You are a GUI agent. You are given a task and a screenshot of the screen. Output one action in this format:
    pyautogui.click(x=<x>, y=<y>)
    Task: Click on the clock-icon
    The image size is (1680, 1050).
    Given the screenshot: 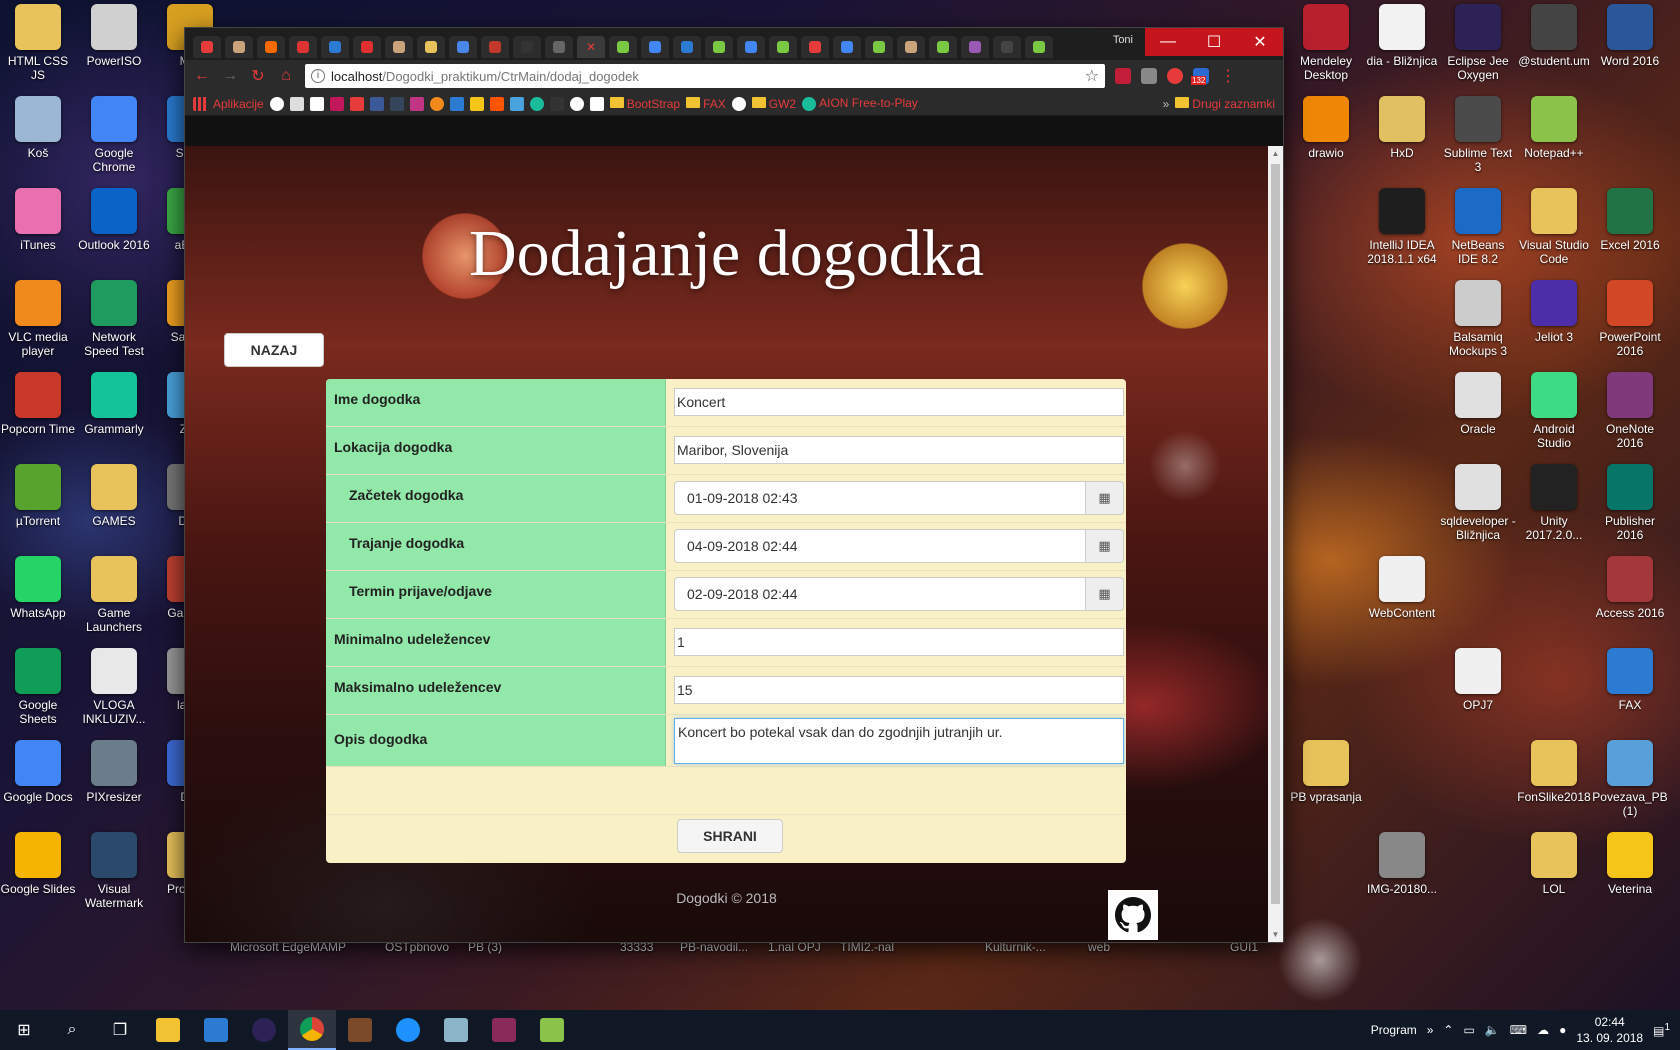 What is the action you would take?
    pyautogui.click(x=576, y=103)
    